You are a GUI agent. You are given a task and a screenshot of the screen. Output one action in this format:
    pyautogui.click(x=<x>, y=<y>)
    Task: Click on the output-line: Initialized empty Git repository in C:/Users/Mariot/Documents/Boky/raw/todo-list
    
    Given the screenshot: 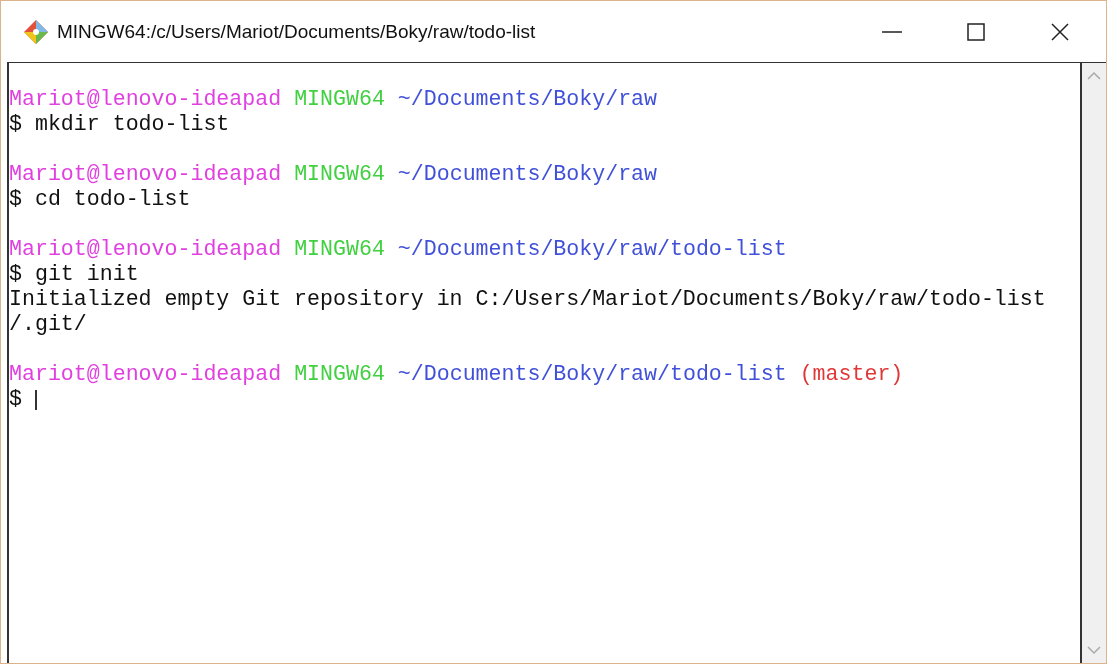 What is the action you would take?
    pyautogui.click(x=528, y=299)
    